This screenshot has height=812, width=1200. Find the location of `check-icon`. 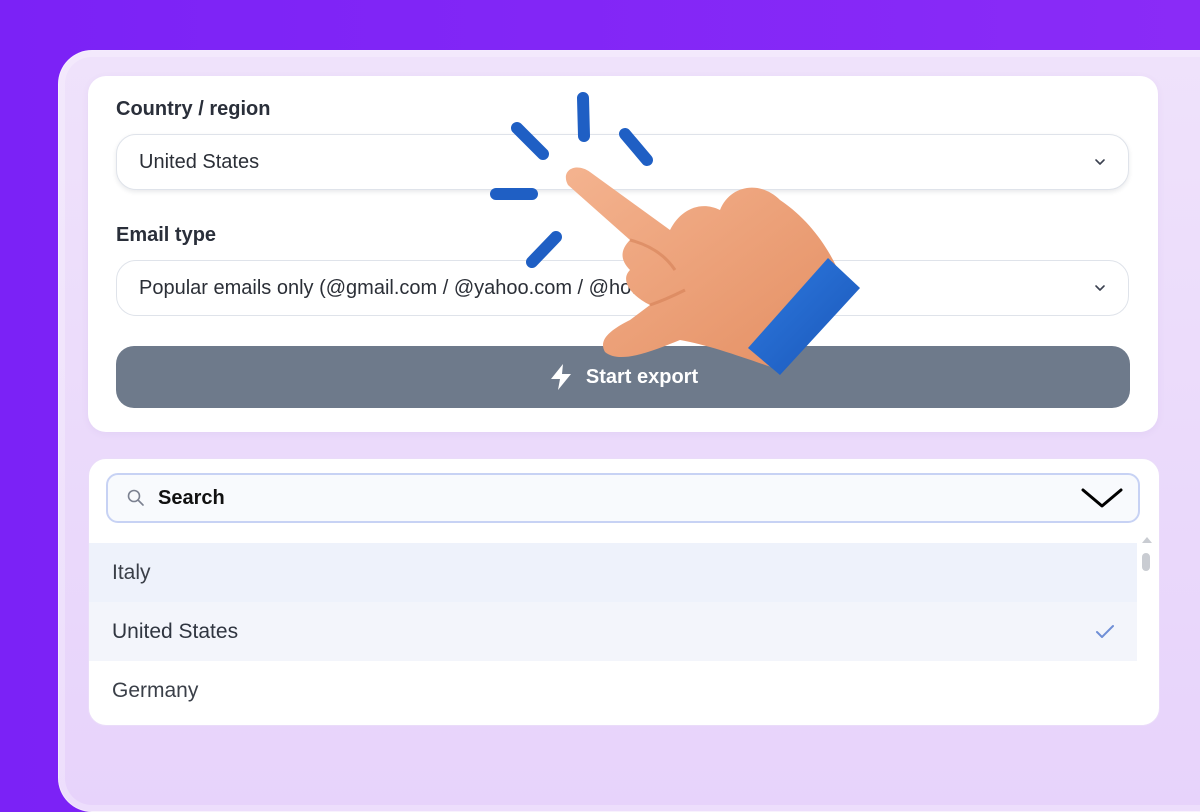

check-icon is located at coordinates (1105, 631).